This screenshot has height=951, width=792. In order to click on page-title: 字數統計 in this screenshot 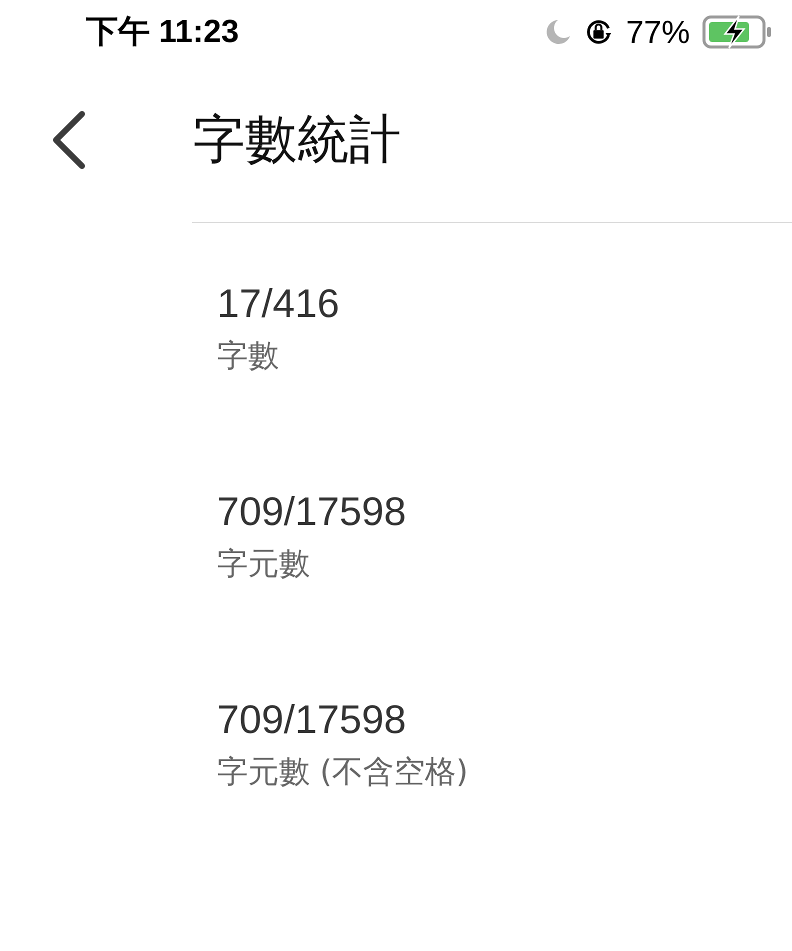, I will do `click(297, 140)`.